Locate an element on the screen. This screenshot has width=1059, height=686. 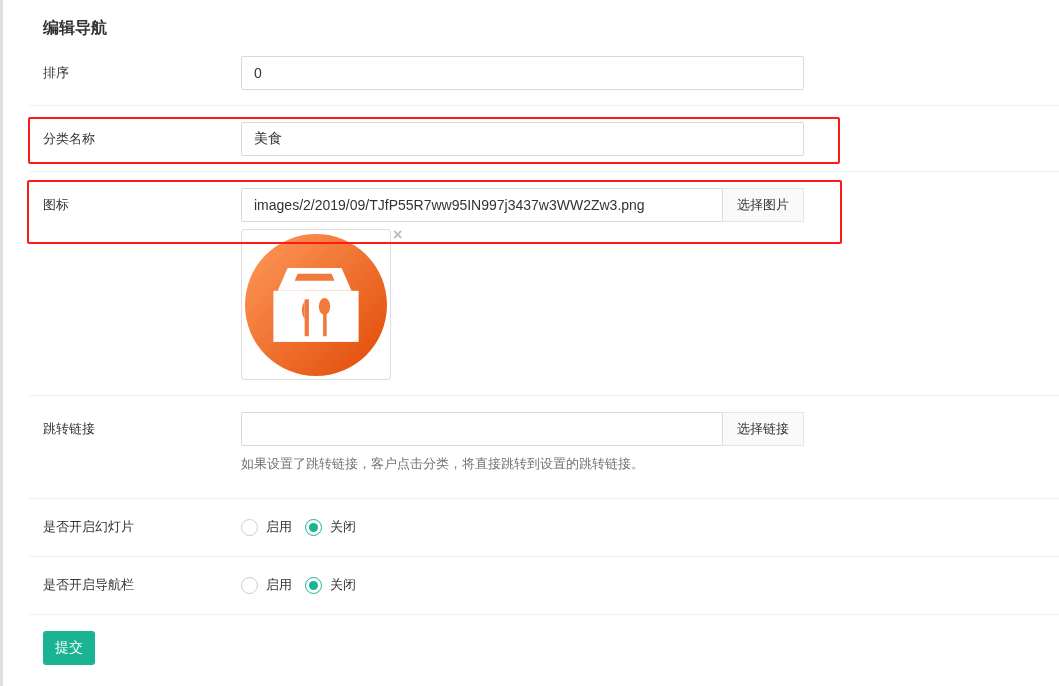
image-path-input: images/2/2019/09/TJfP55R7ww95IN997j3437w3WW2Zw3.png is located at coordinates (482, 205).